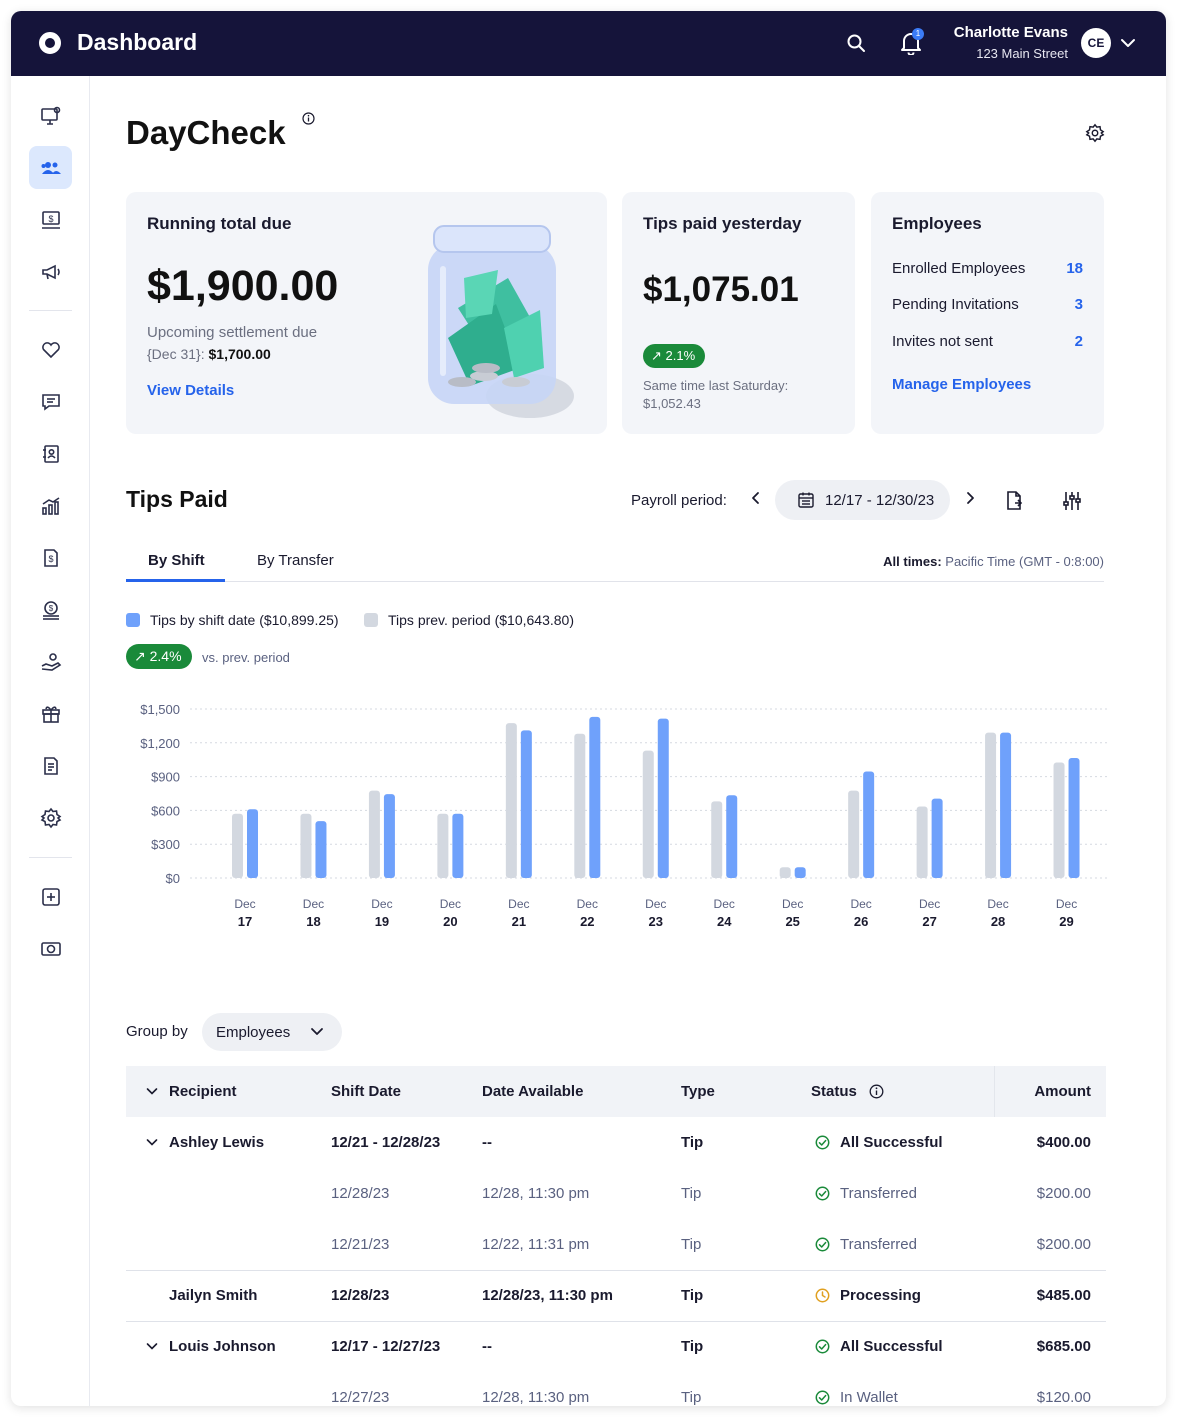 The width and height of the screenshot is (1177, 1421). I want to click on period-picker: 12/17 - 12/30/23, so click(862, 500).